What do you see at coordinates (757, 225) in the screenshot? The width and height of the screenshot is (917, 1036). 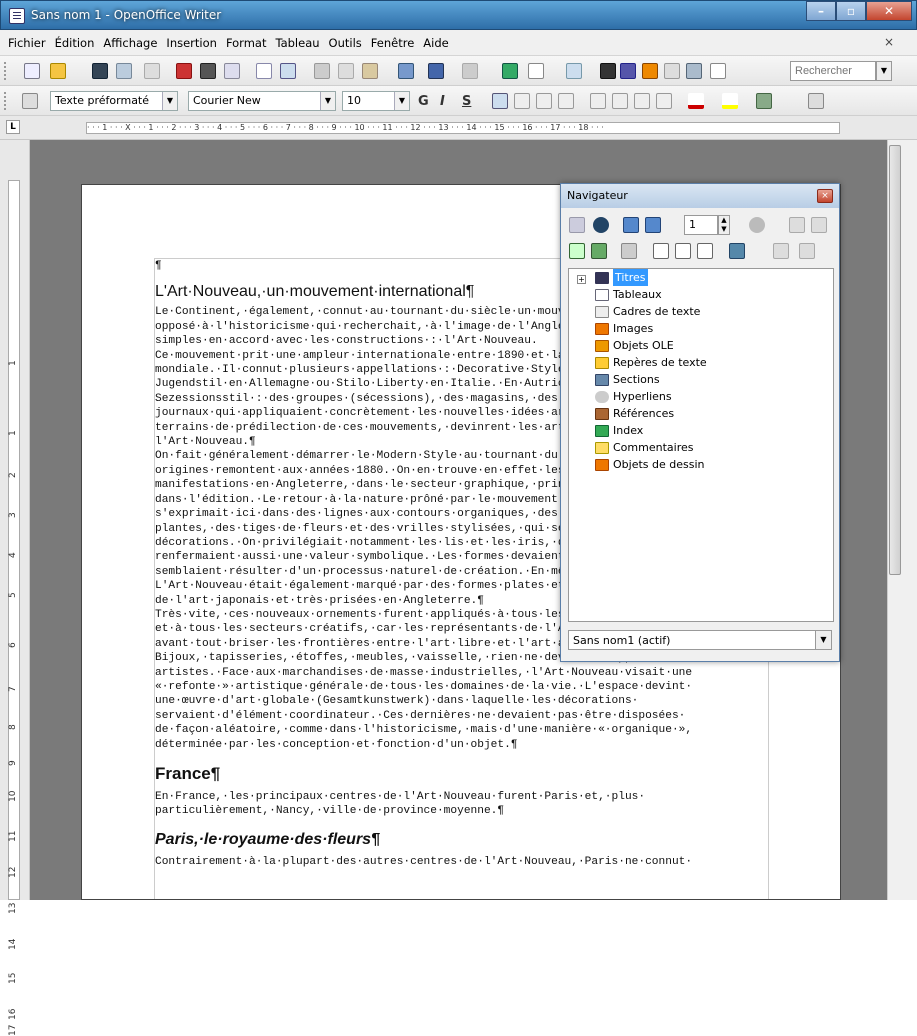 I see `drag-mode-icon` at bounding box center [757, 225].